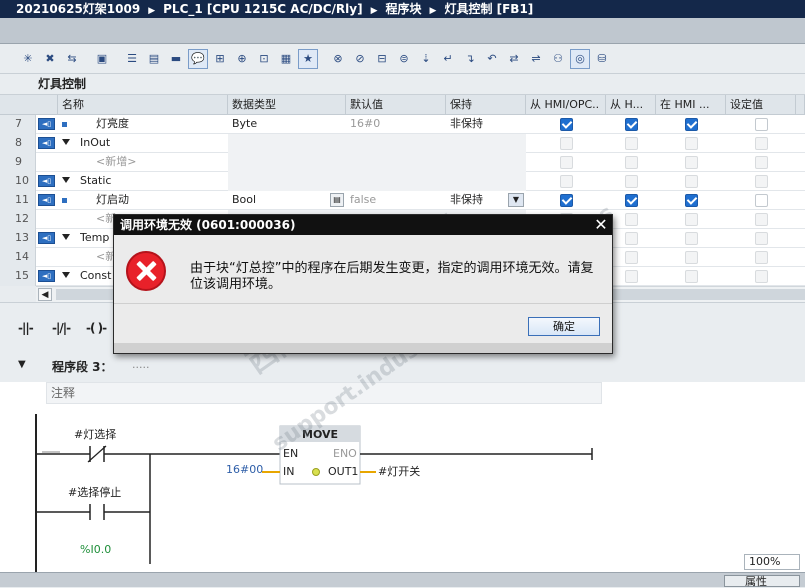 The image size is (805, 588). Describe the element at coordinates (580, 58) in the screenshot. I see `glasses-icon: ◎` at that location.